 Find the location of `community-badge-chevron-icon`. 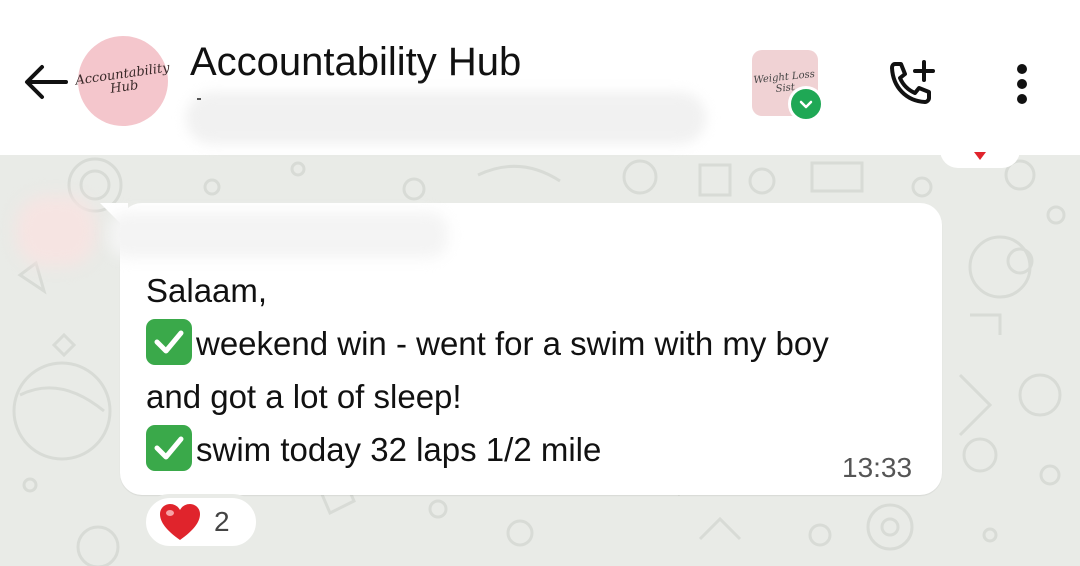

community-badge-chevron-icon is located at coordinates (806, 104).